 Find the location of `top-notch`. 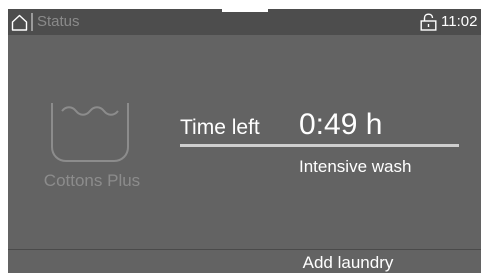

top-notch is located at coordinates (245, 10).